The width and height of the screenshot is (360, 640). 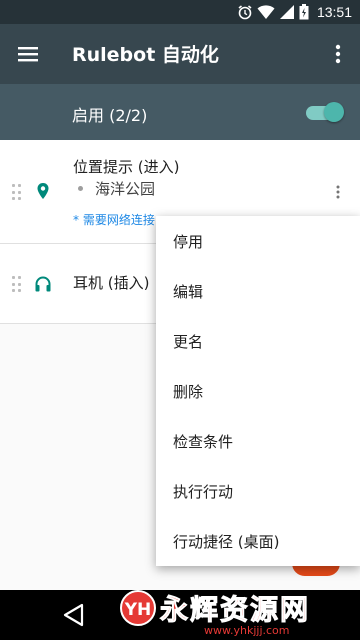 What do you see at coordinates (125, 189) in the screenshot?
I see `rule-subtitle: 海洋公园` at bounding box center [125, 189].